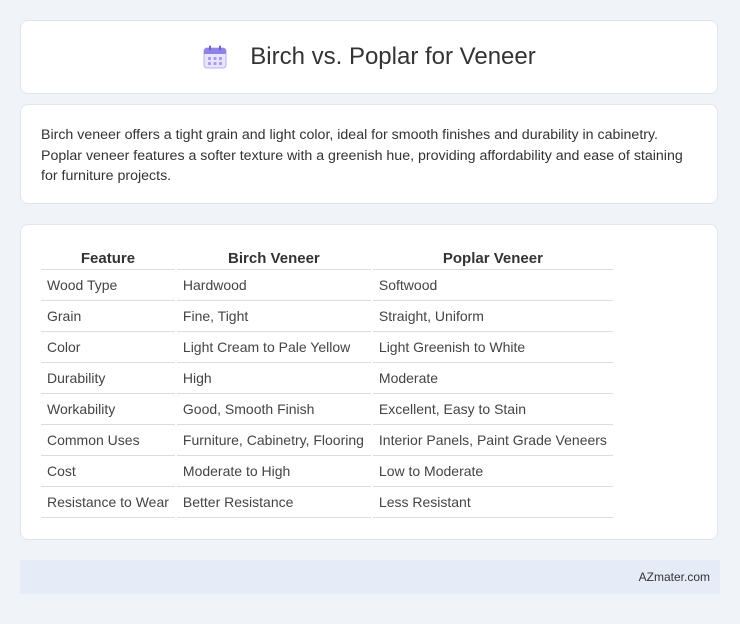  What do you see at coordinates (370, 577) in the screenshot?
I see `footer-bar: AZmater.com` at bounding box center [370, 577].